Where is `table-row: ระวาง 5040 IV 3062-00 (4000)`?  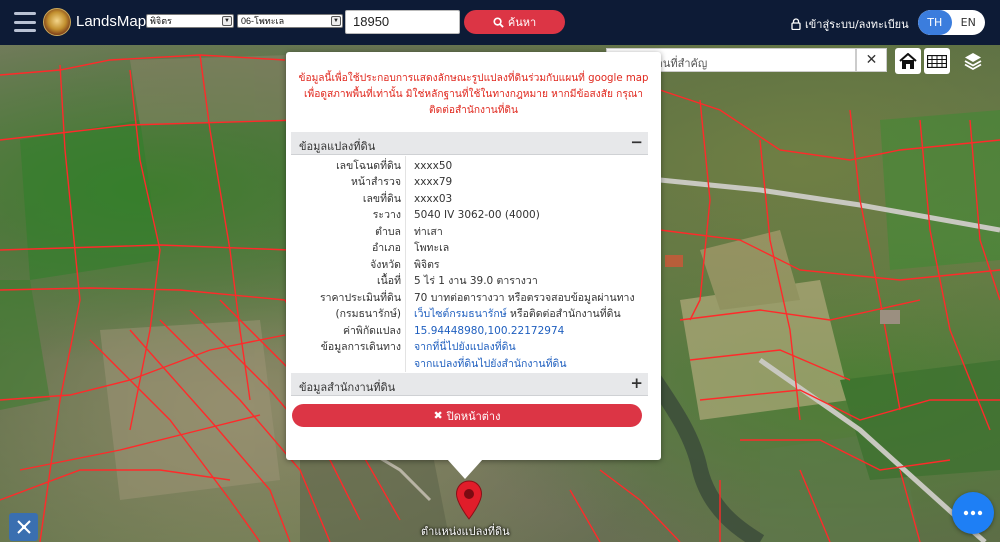
table-row: ระวาง 5040 IV 3062-00 (4000) is located at coordinates (469, 215).